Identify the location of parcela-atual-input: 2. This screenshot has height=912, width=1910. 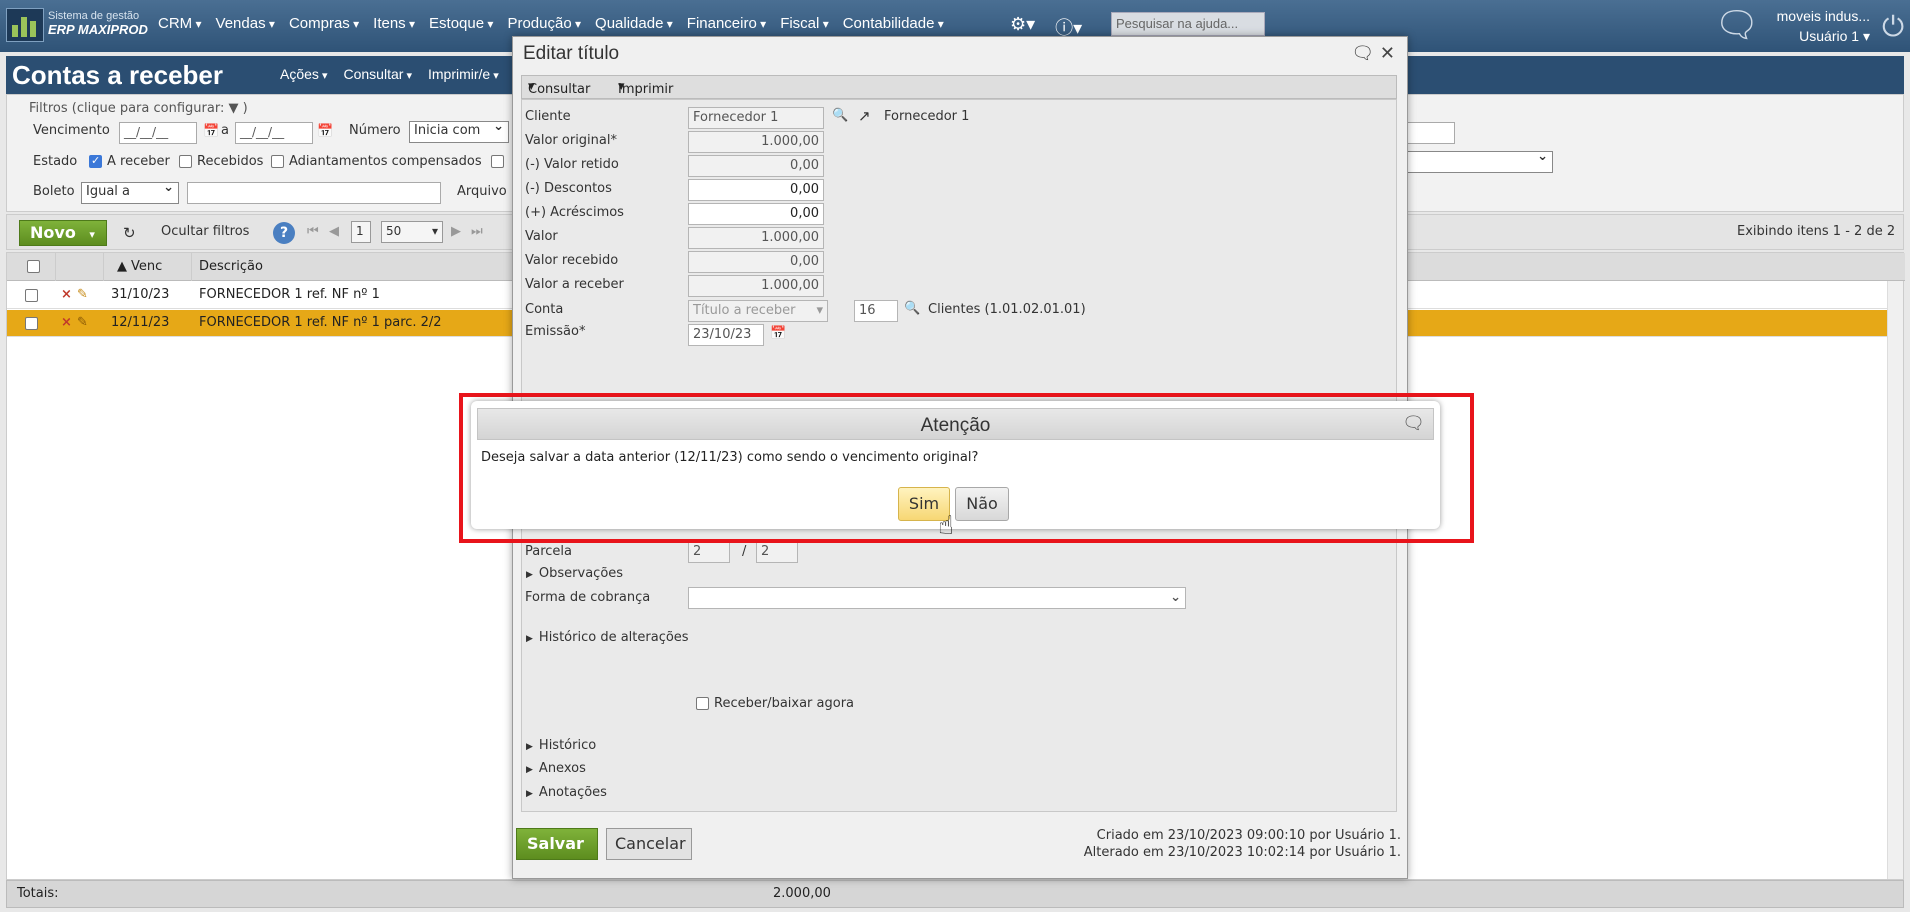
(709, 552).